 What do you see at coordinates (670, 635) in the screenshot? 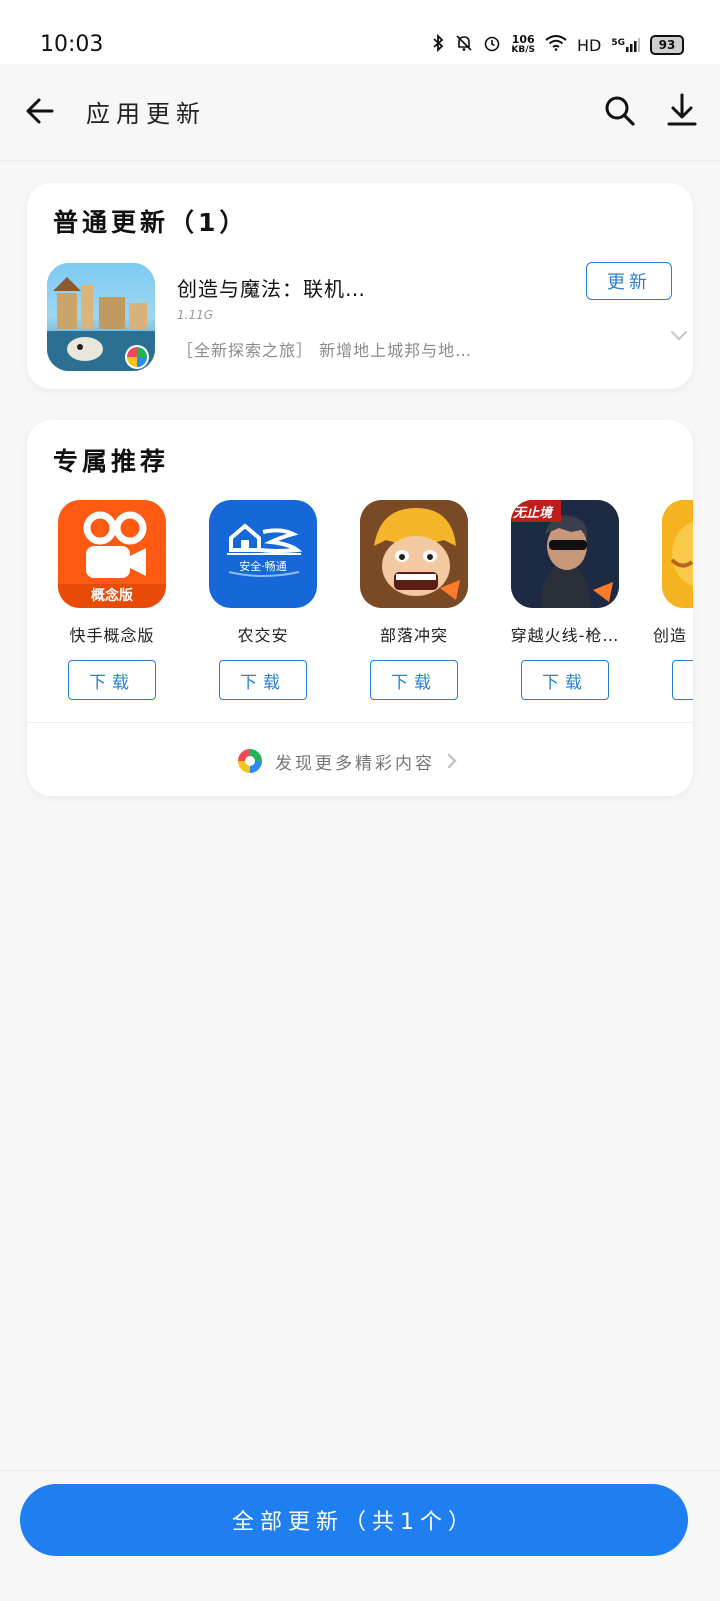
I see `recommend-item-name: 创造` at bounding box center [670, 635].